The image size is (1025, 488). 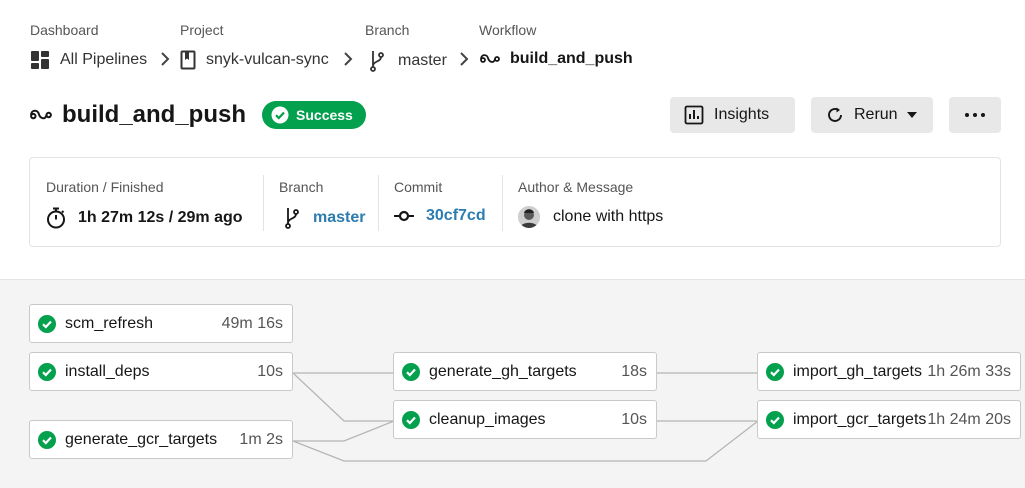 I want to click on job-generate-gh-targets: generate_gh_targets 18s, so click(x=525, y=371).